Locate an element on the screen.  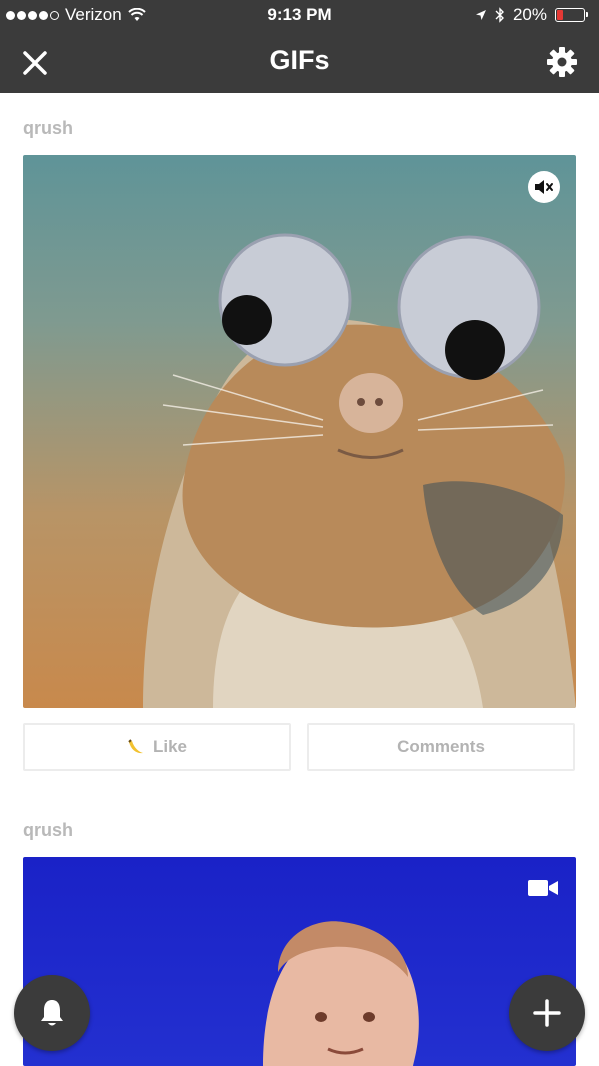
add-button is located at coordinates (547, 1013).